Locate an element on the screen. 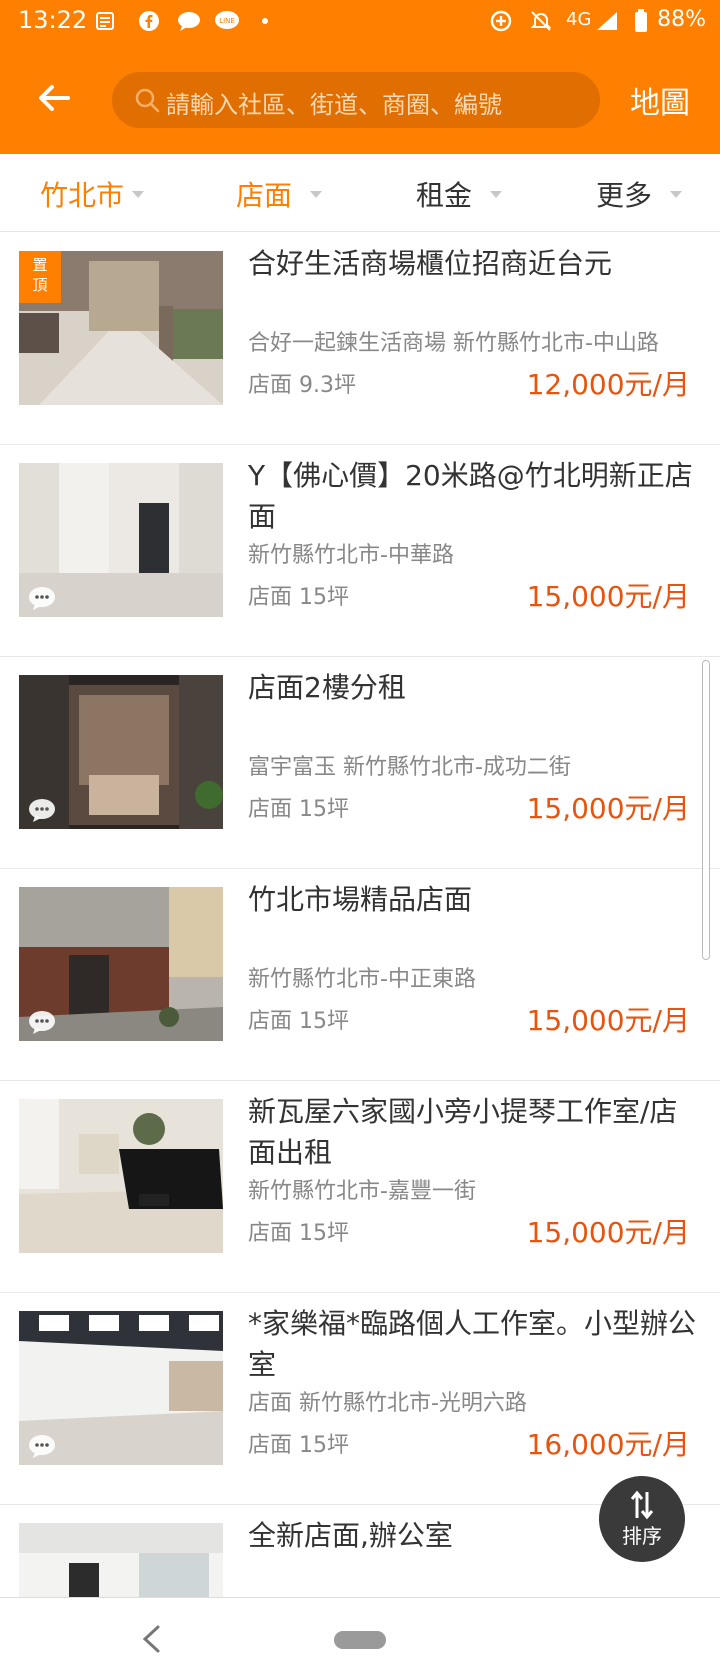  sort-icon is located at coordinates (642, 1505).